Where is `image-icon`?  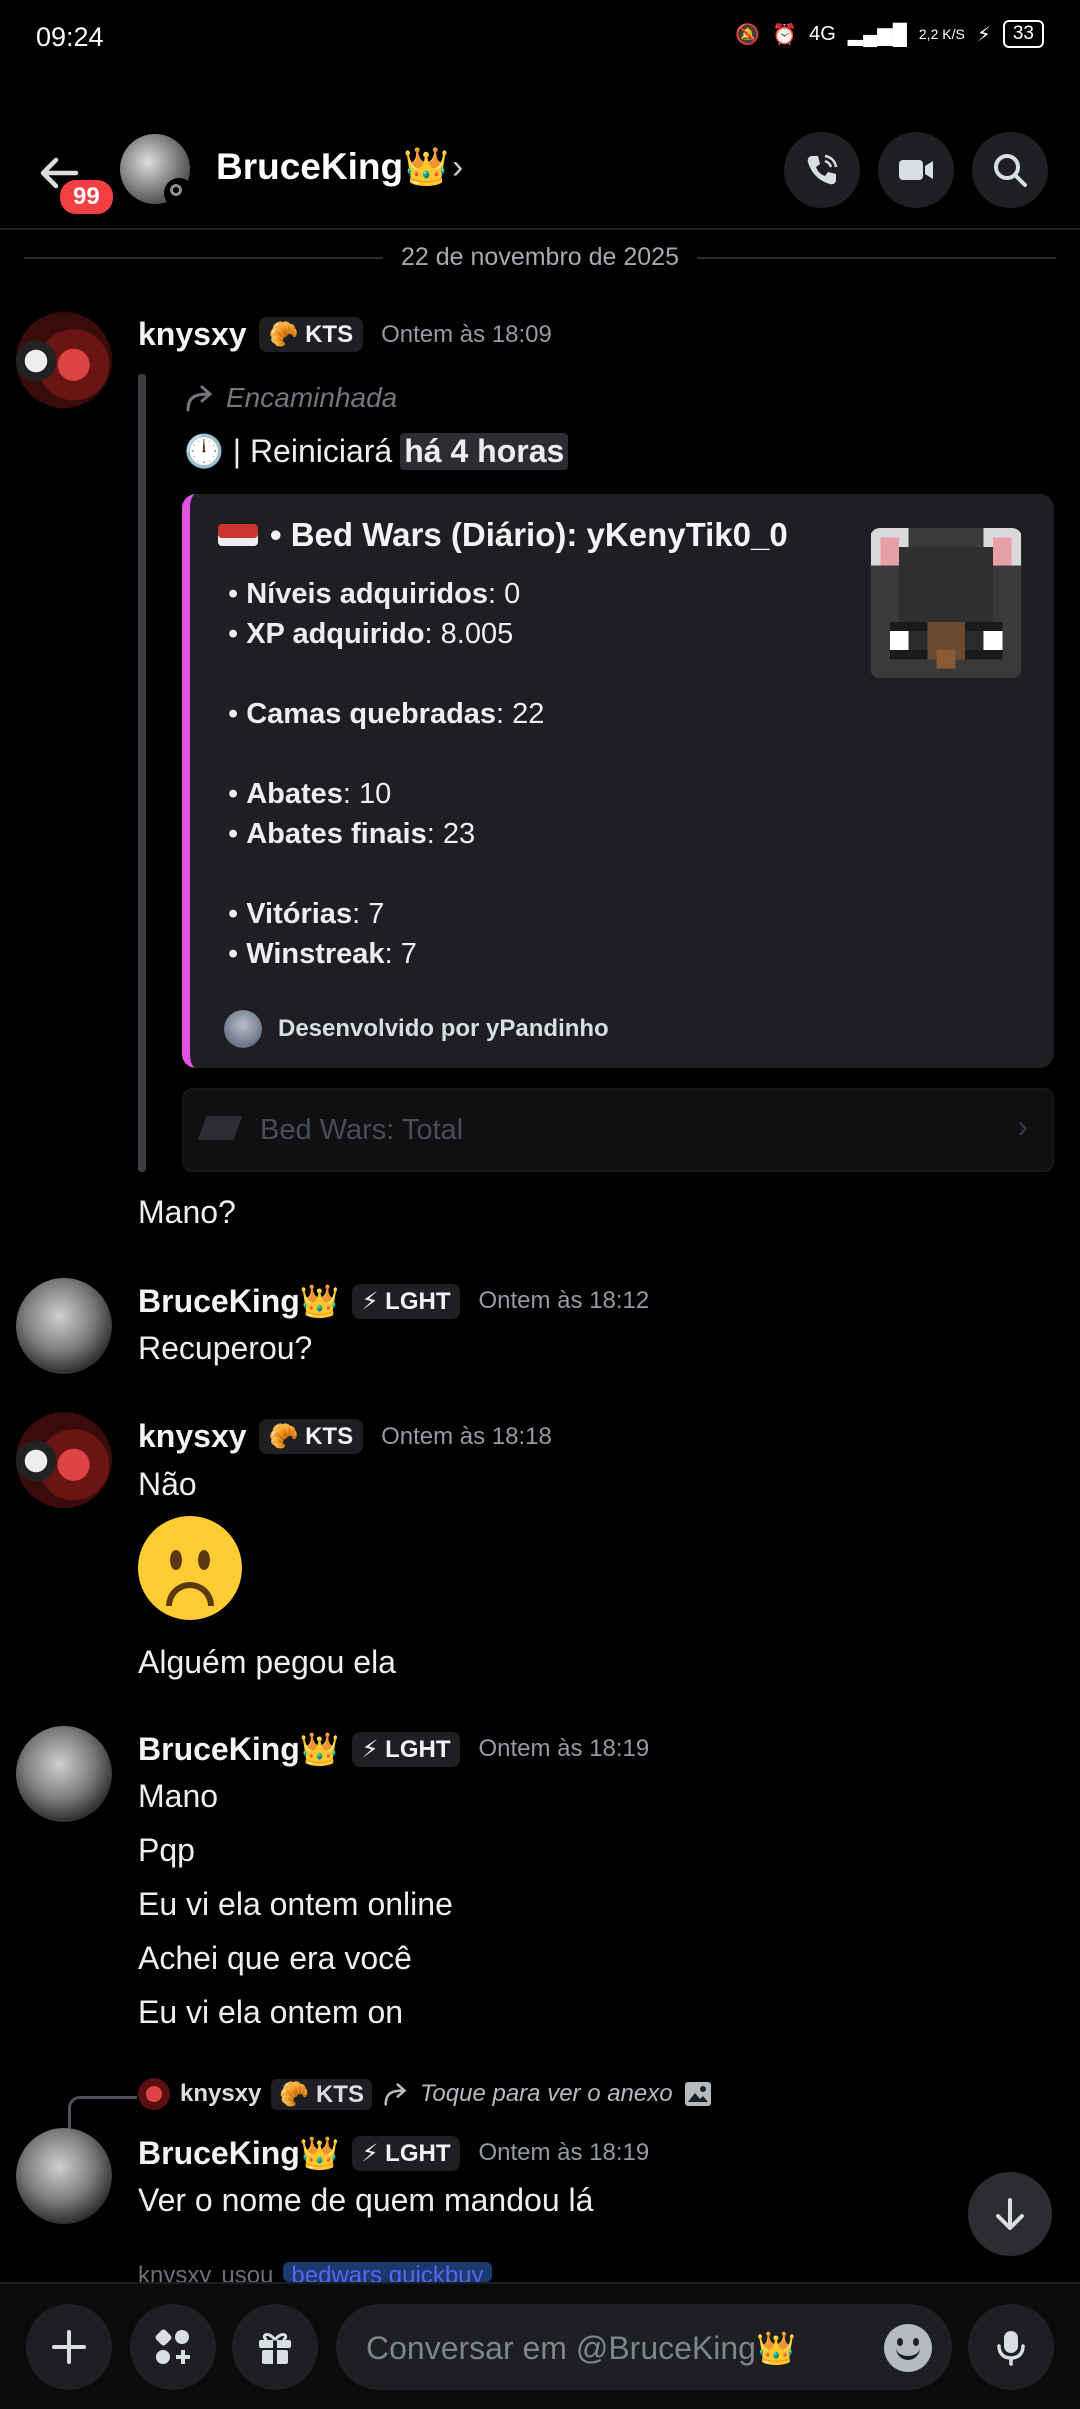 image-icon is located at coordinates (697, 2094).